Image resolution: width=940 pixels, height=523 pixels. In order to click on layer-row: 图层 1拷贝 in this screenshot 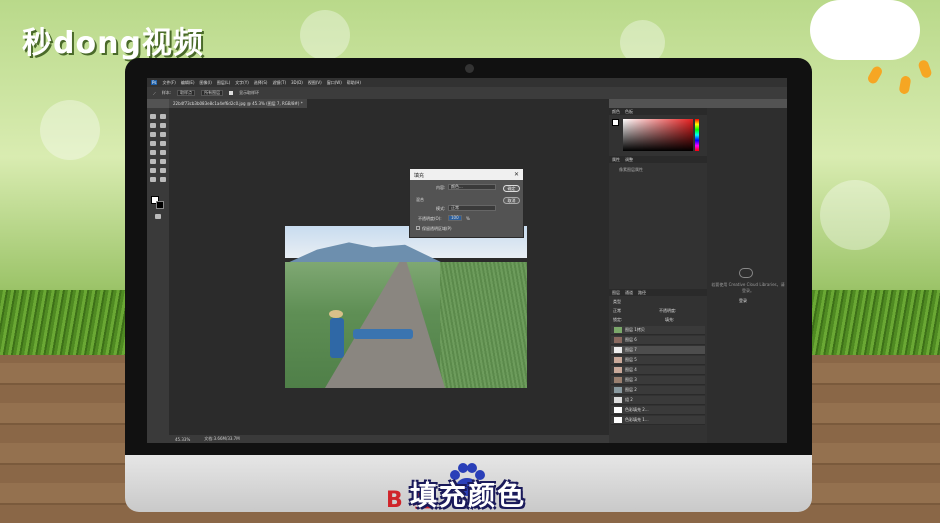, I will do `click(658, 330)`.